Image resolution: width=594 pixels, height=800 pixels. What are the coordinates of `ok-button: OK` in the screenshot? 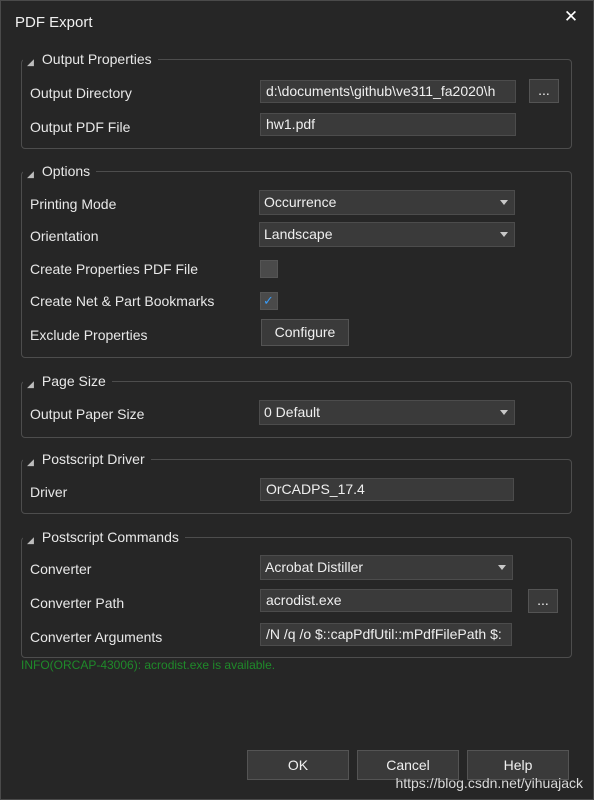 It's located at (298, 765).